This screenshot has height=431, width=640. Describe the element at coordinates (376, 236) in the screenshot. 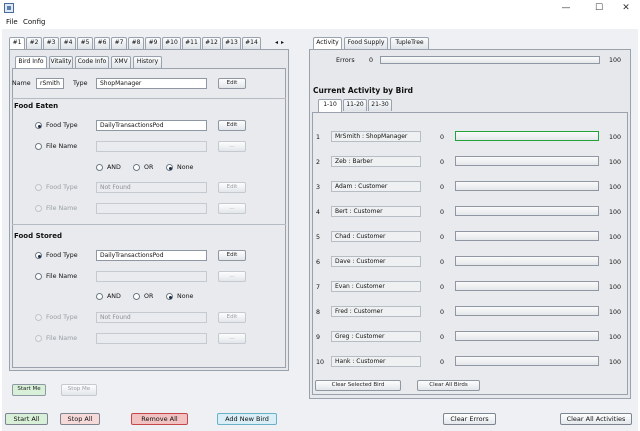

I see `activity-row-bird-name: Chad : Customer` at that location.